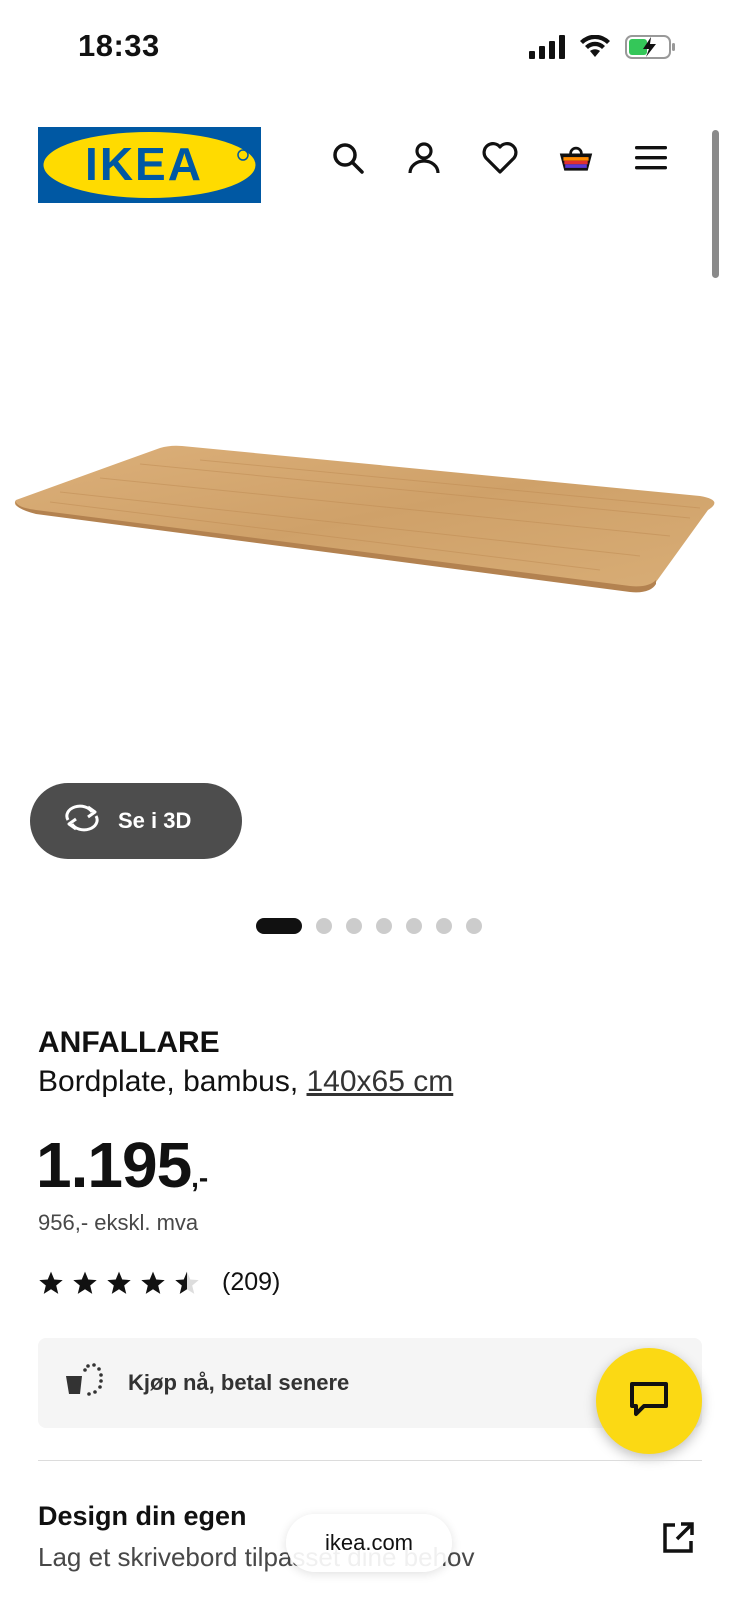 This screenshot has height=1600, width=739. I want to click on external-link-icon, so click(678, 1538).